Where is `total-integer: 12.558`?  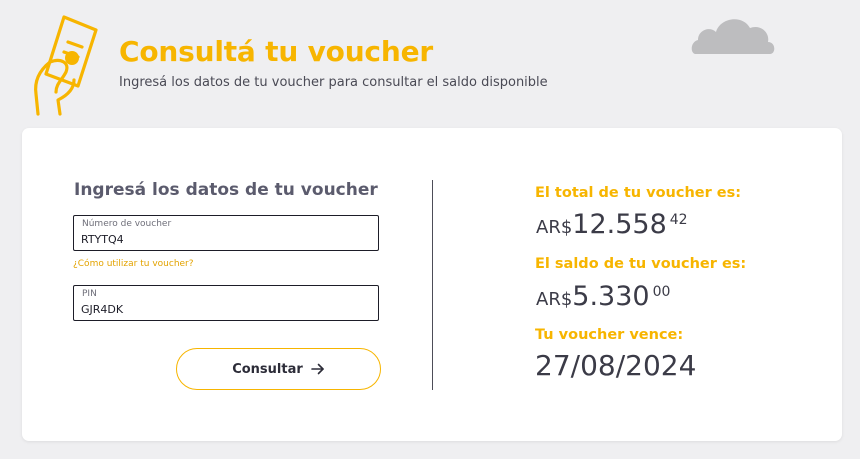 total-integer: 12.558 is located at coordinates (619, 224).